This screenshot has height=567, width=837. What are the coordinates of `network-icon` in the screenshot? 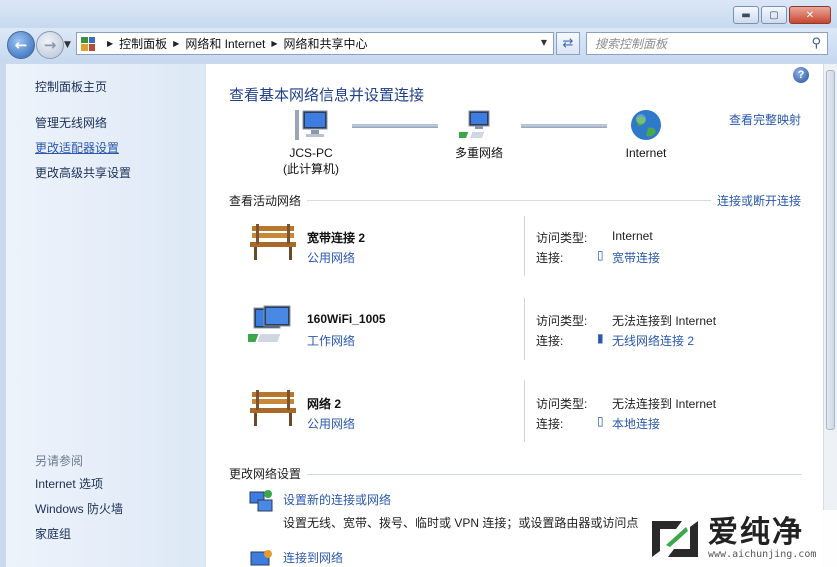 It's located at (472, 124).